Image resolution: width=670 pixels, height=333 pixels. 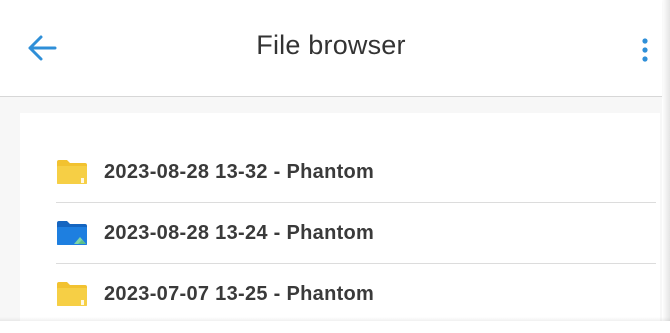 I want to click on file-name: 2023-08-28 13-24 - Phantom, so click(x=239, y=232).